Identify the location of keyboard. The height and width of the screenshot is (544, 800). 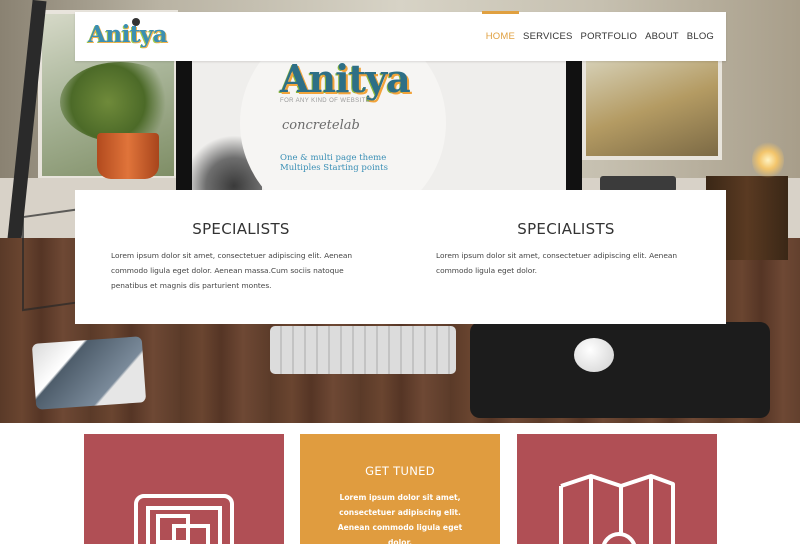
(363, 350).